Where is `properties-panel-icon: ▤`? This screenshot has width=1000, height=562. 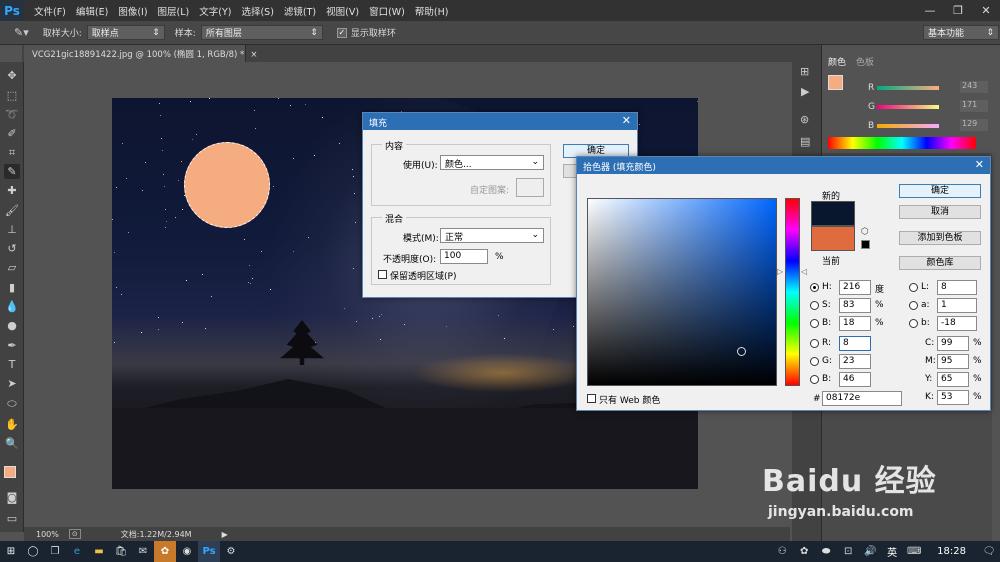 properties-panel-icon: ▤ is located at coordinates (805, 141).